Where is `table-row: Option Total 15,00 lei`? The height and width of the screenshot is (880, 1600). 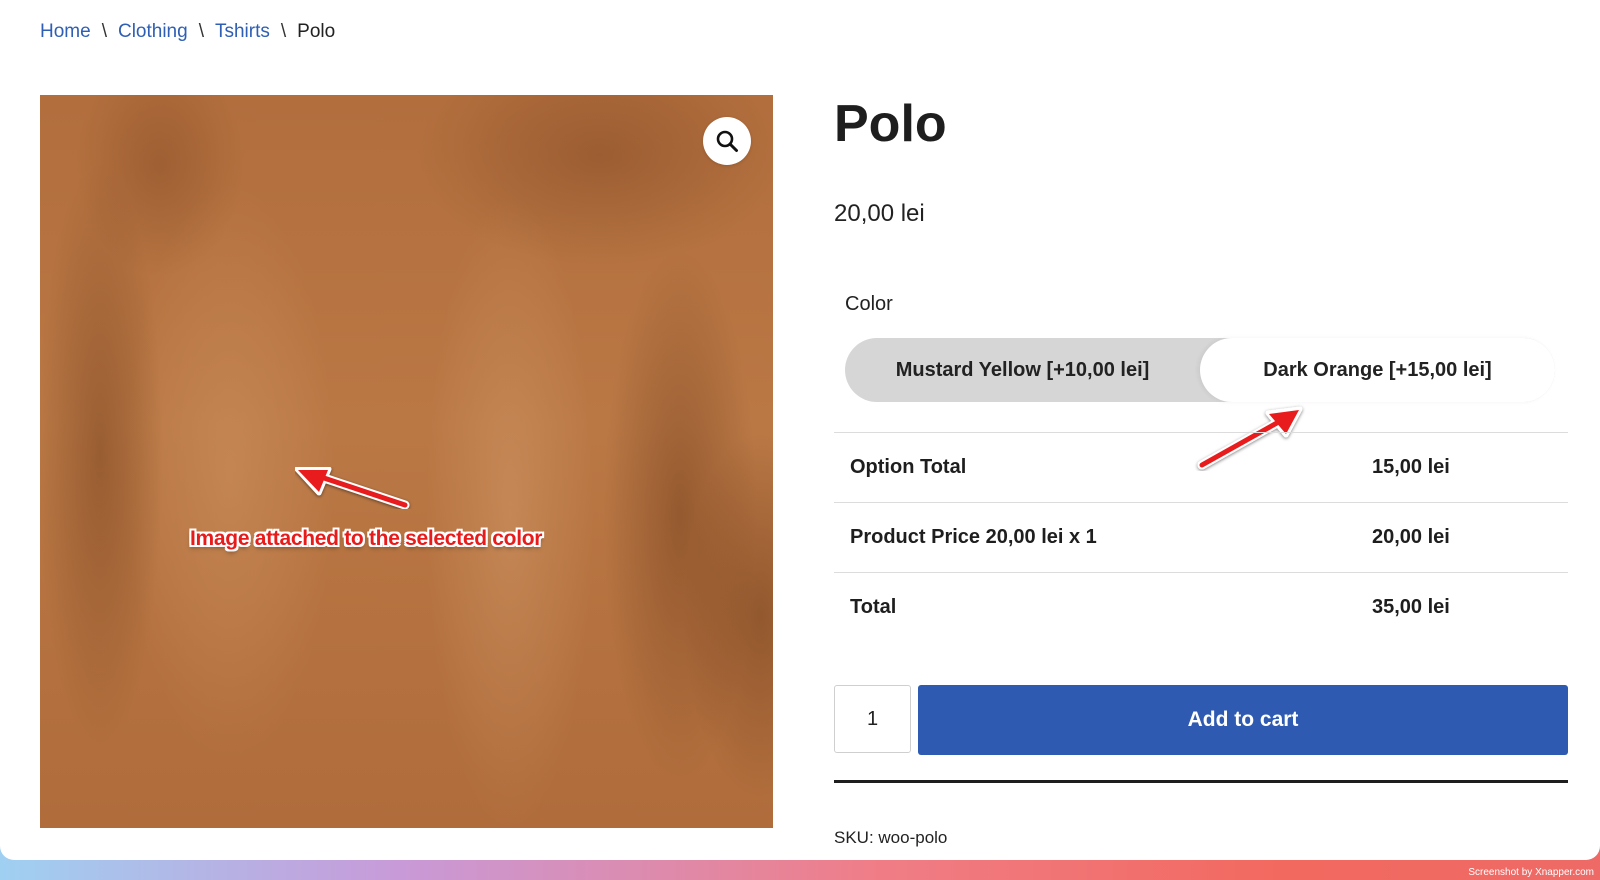
table-row: Option Total 15,00 lei is located at coordinates (1201, 467).